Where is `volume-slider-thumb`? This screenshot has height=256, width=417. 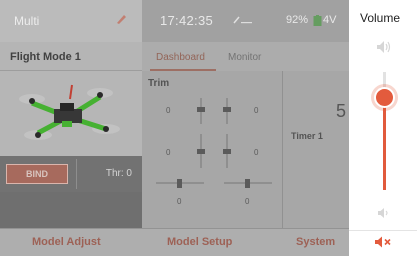 volume-slider-thumb is located at coordinates (384, 97).